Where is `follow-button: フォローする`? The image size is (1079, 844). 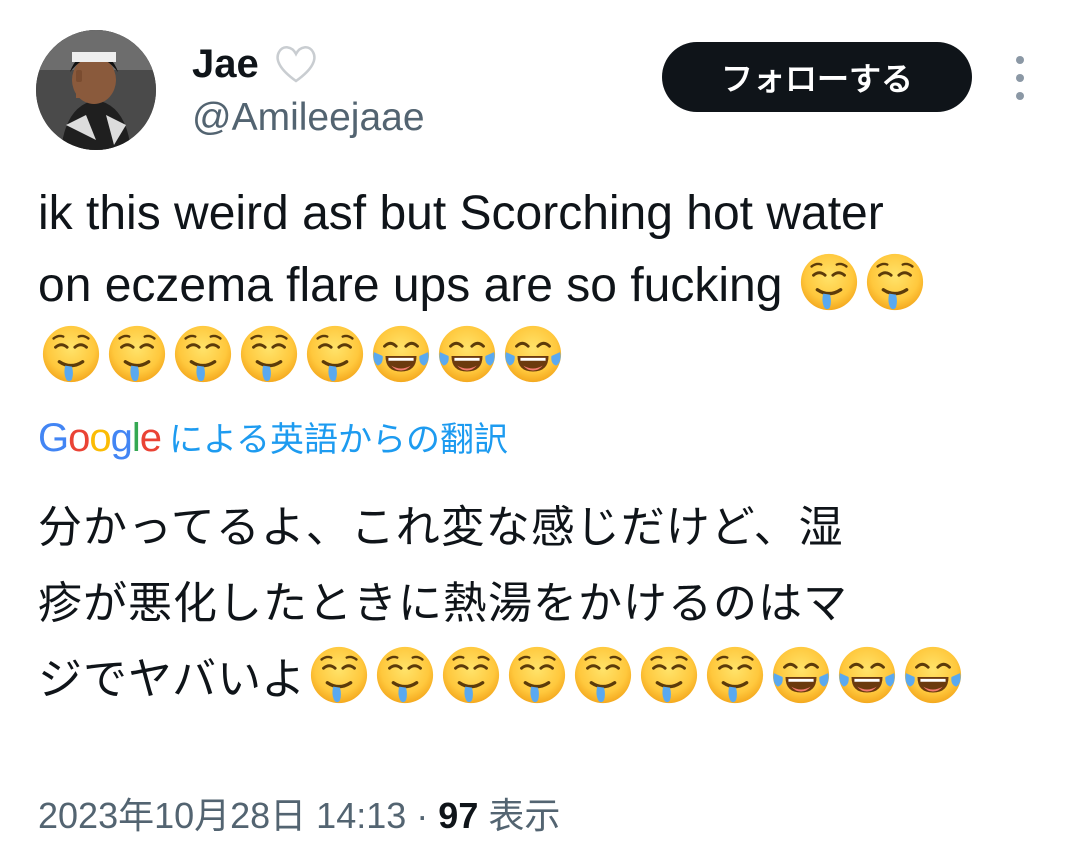
follow-button: フォローする is located at coordinates (817, 77).